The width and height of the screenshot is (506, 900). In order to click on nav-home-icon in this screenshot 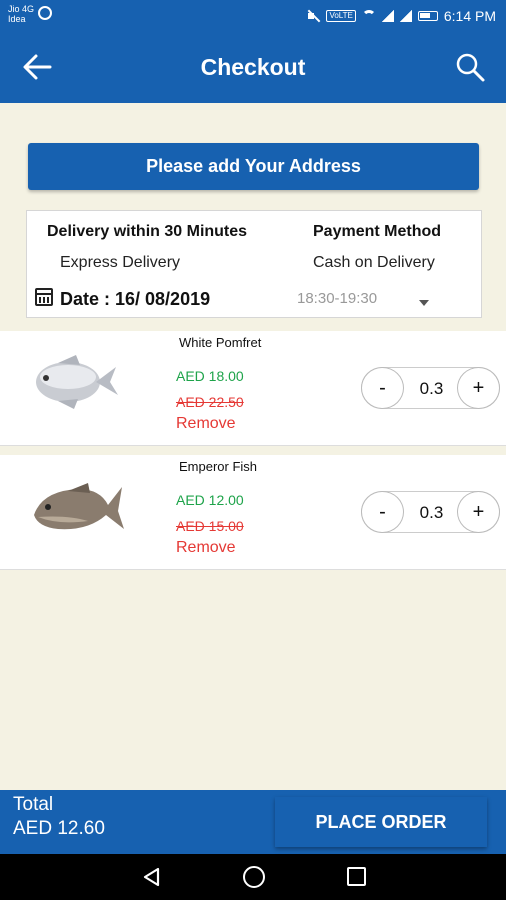, I will do `click(254, 877)`.